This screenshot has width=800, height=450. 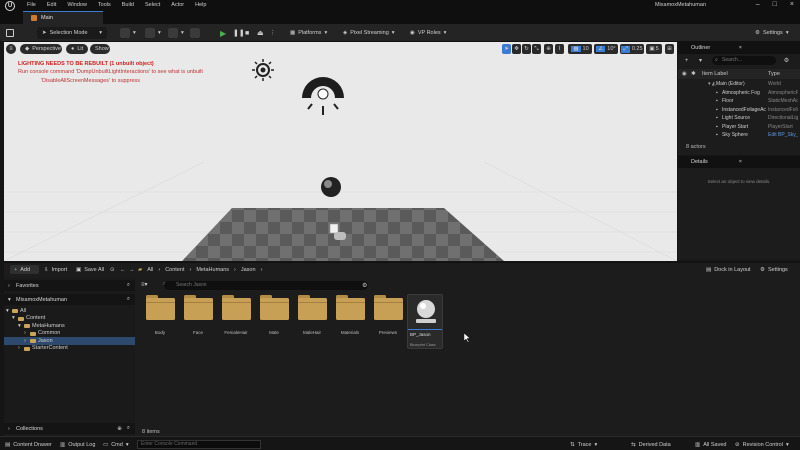 What do you see at coordinates (55, 269) in the screenshot?
I see `import-button: ⇩ Import` at bounding box center [55, 269].